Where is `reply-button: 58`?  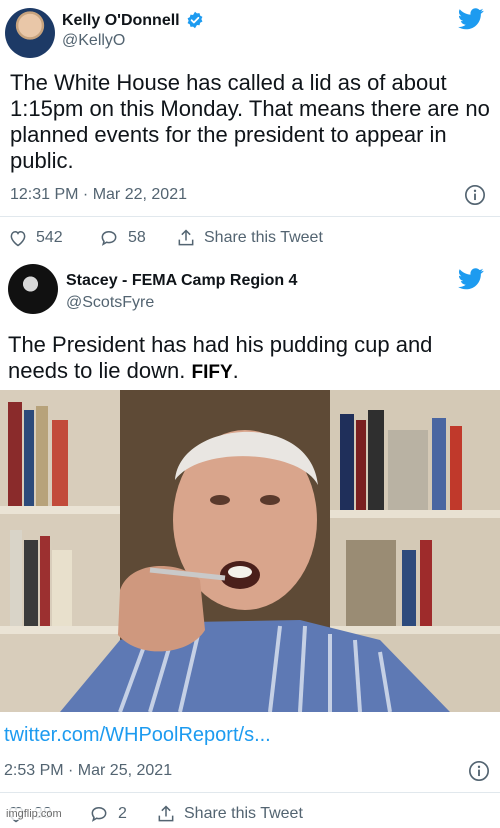
reply-button: 58 is located at coordinates (122, 238).